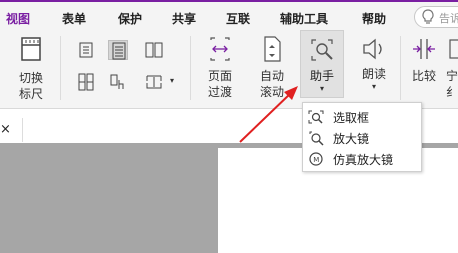  Describe the element at coordinates (428, 16) in the screenshot. I see `lightbulb-icon` at that location.